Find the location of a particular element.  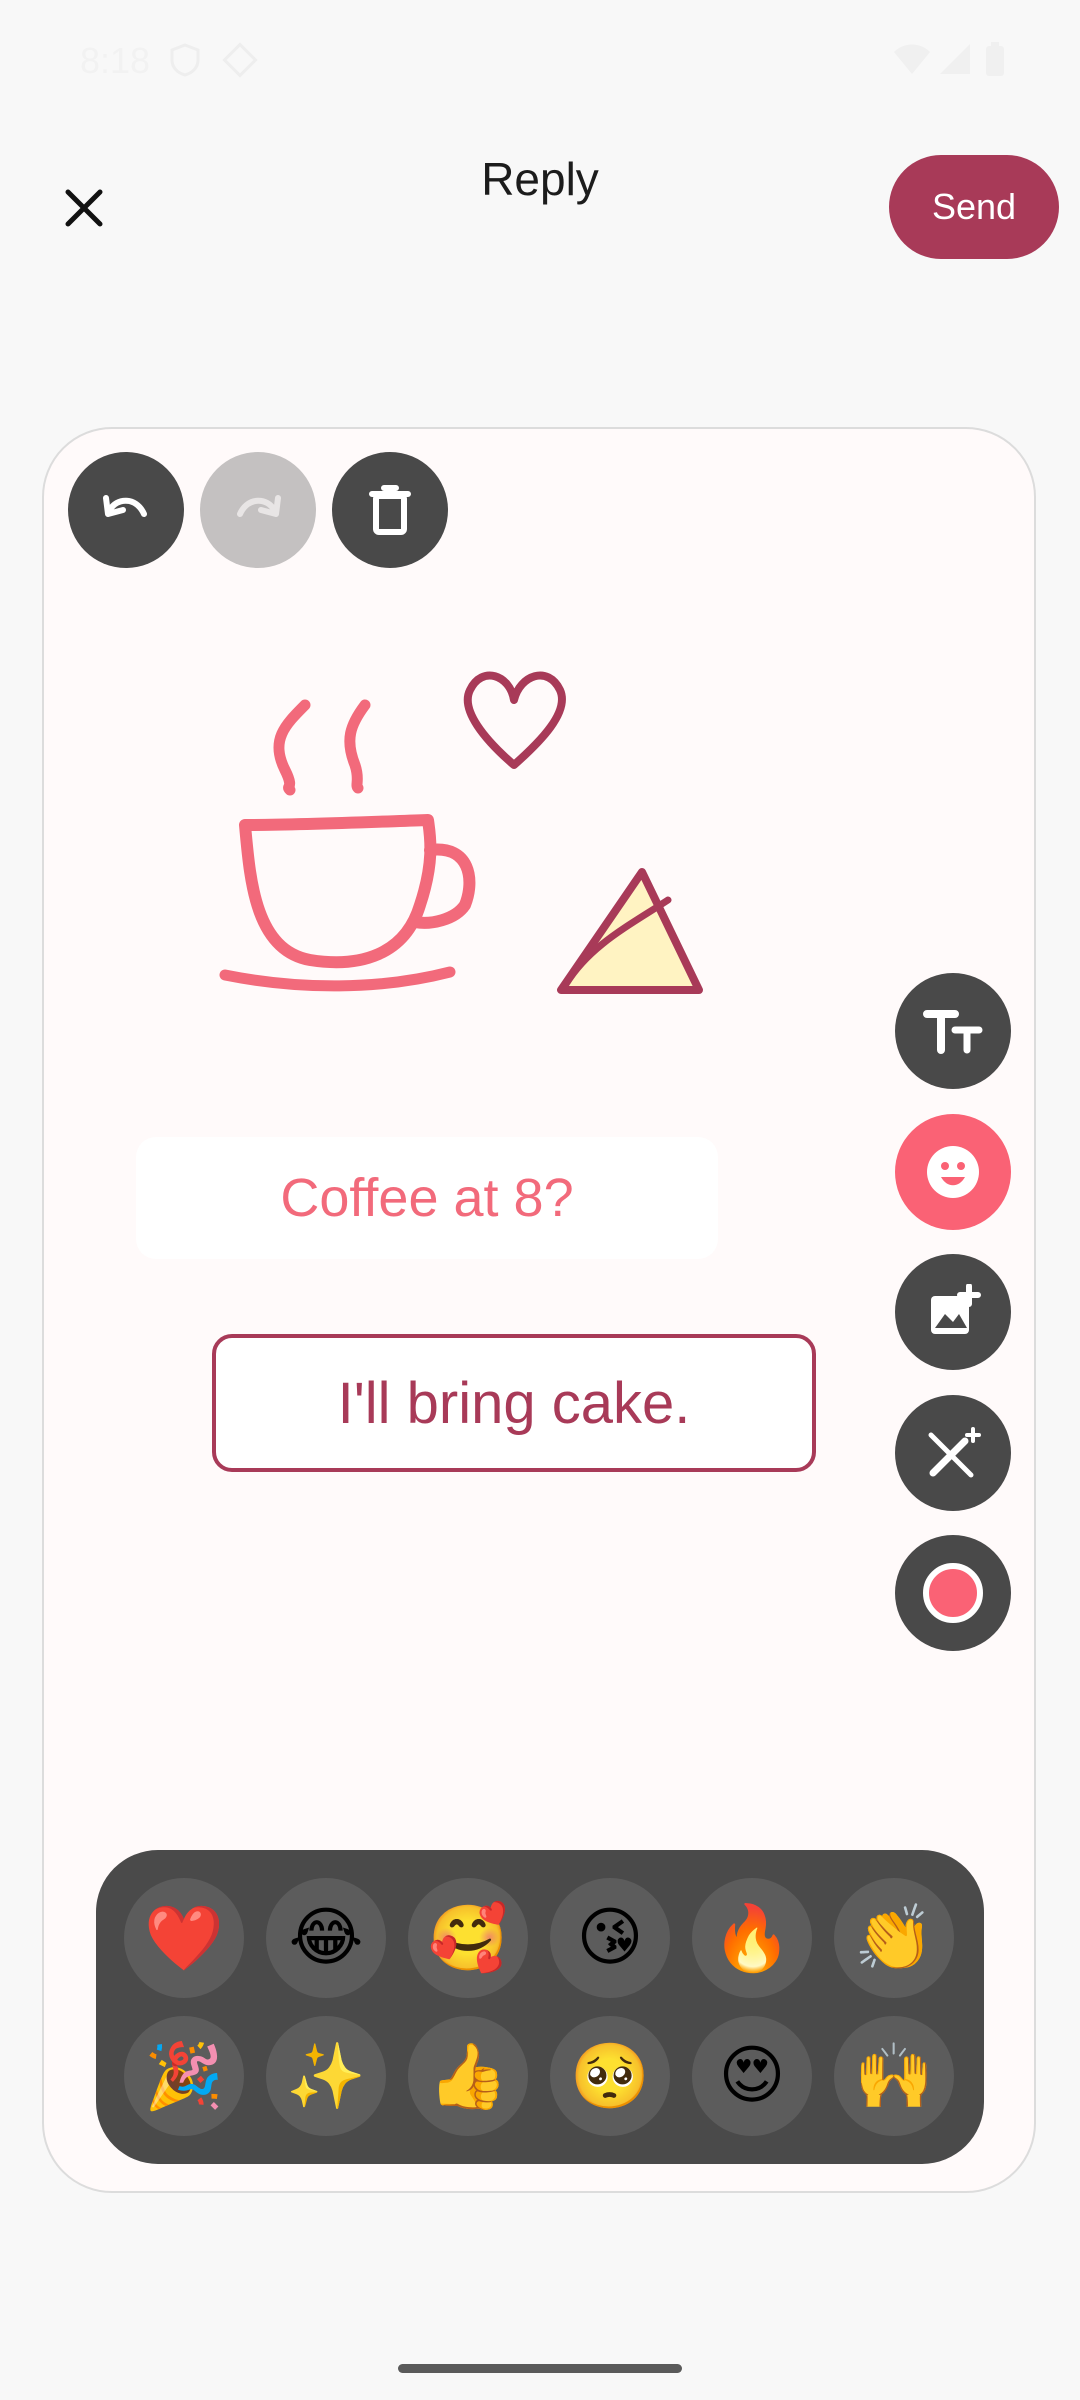

emoji-clap: 👏 is located at coordinates (894, 1938).